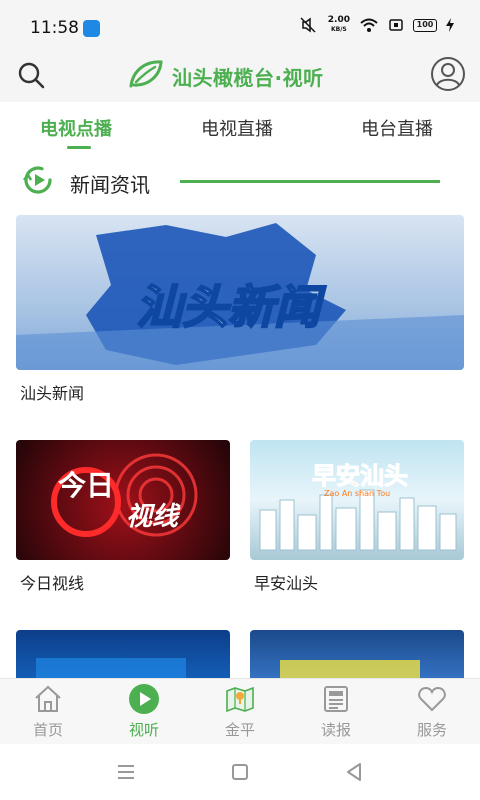 The image size is (480, 800). What do you see at coordinates (52, 392) in the screenshot?
I see `program-title-shantou-news: 汕头新闻` at bounding box center [52, 392].